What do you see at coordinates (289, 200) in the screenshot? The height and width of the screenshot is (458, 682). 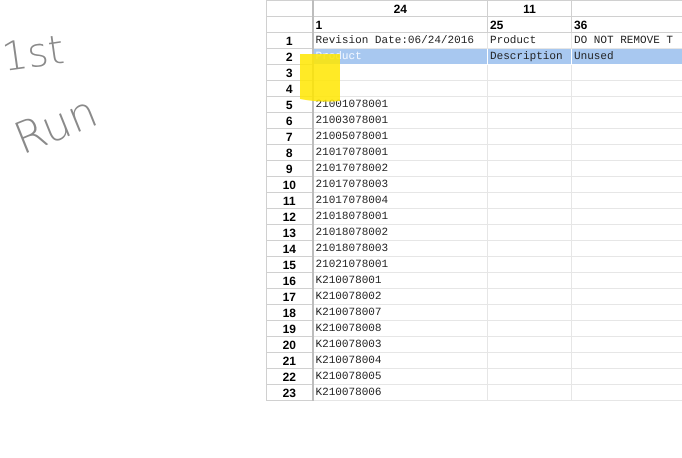 I see `row-header: 11` at bounding box center [289, 200].